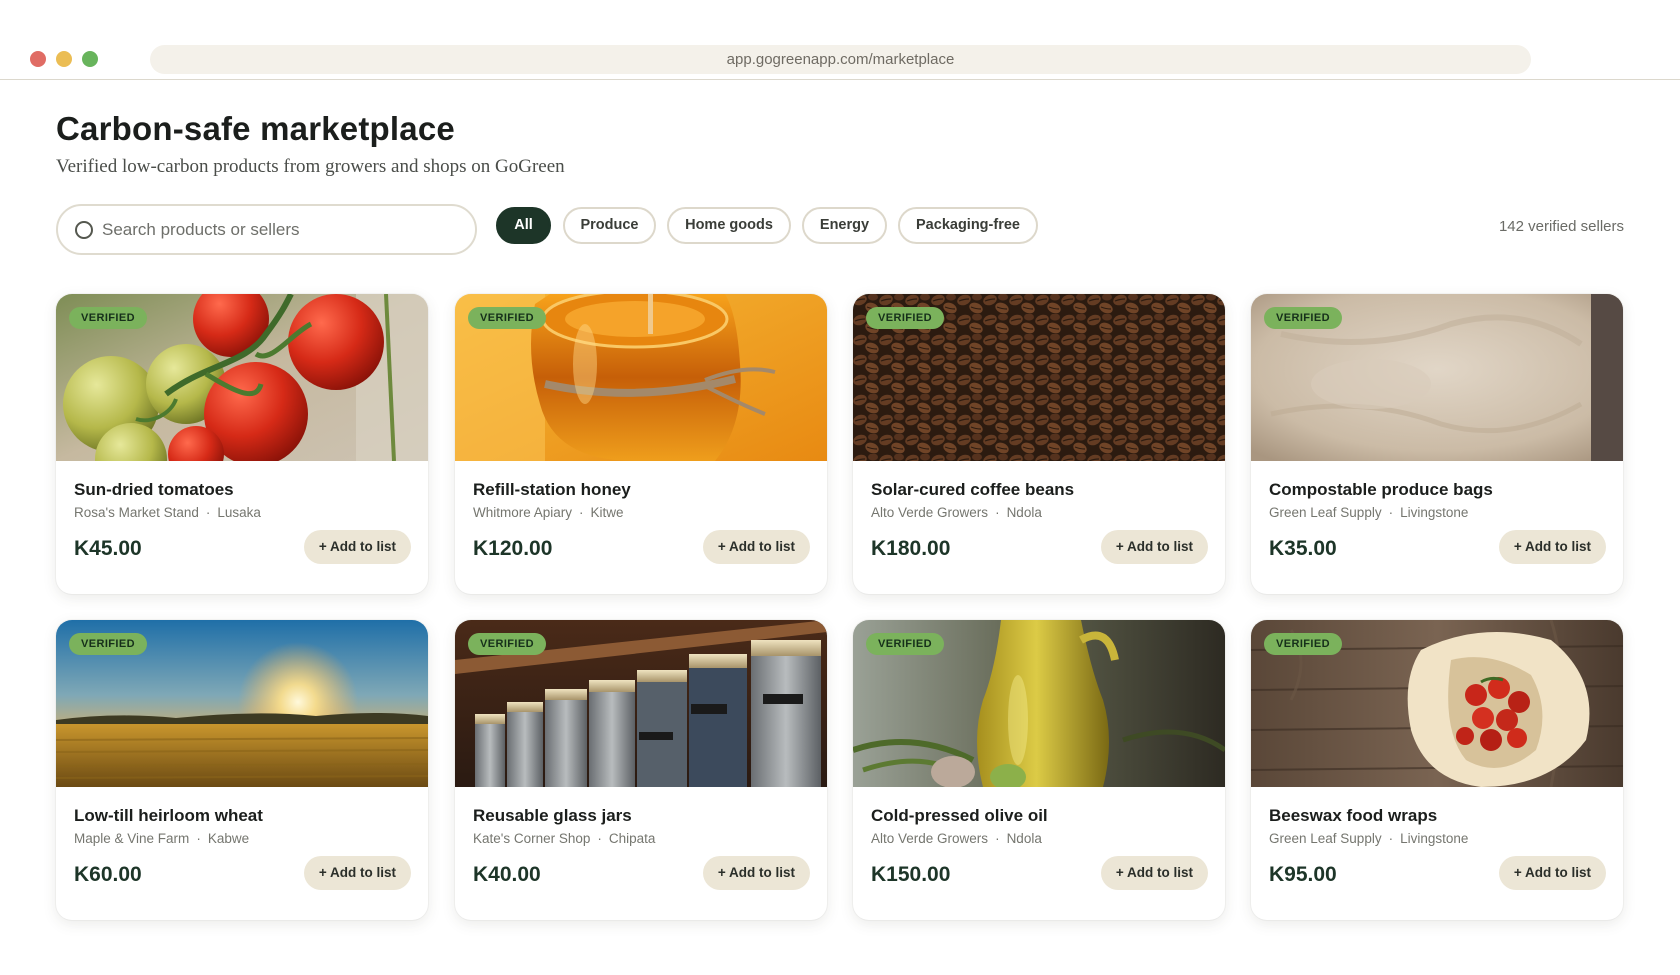 The image size is (1680, 975). What do you see at coordinates (959, 815) in the screenshot?
I see `product-name: Cold-pressed olive oil` at bounding box center [959, 815].